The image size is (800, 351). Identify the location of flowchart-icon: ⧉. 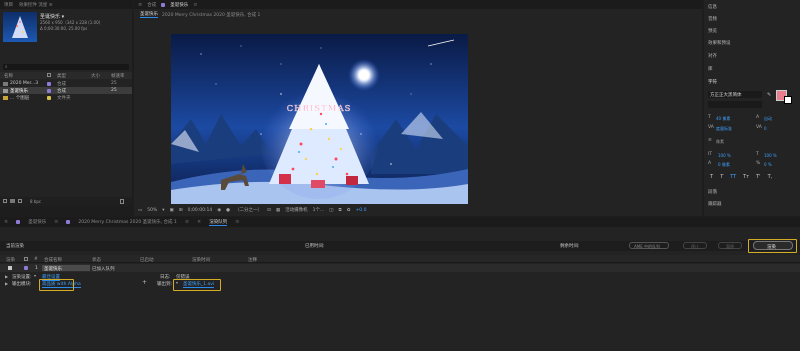
(340, 210).